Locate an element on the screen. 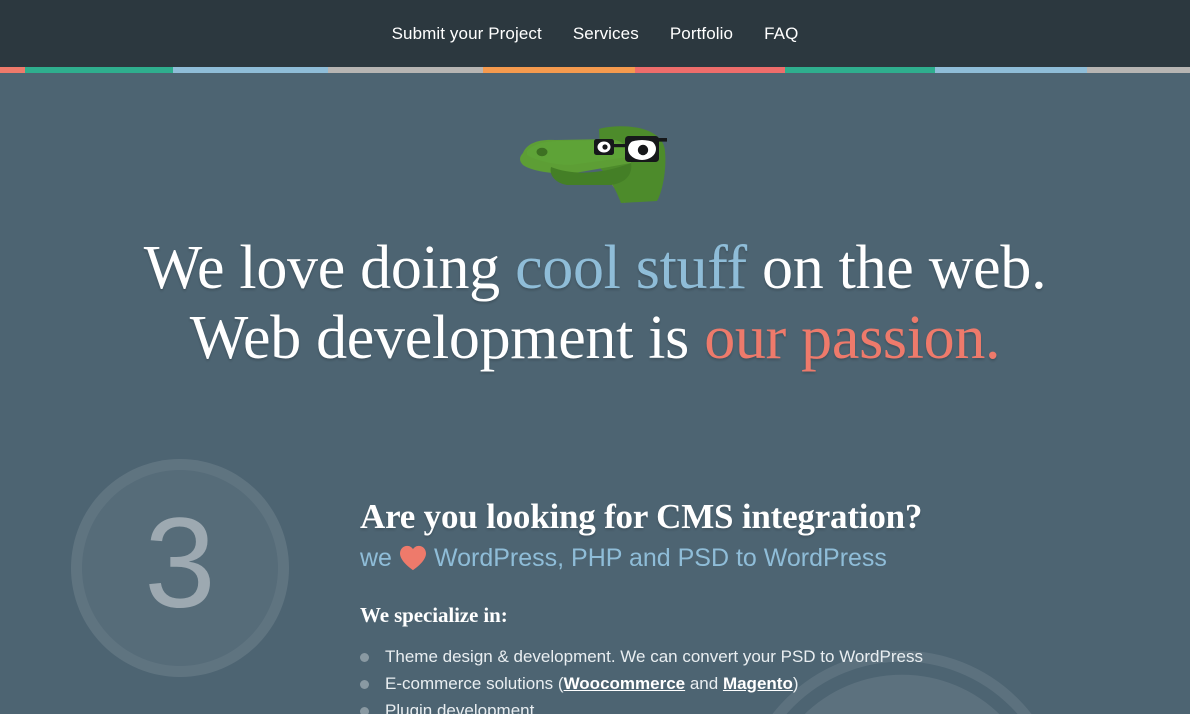  service-number-badge: 3 is located at coordinates (180, 568).